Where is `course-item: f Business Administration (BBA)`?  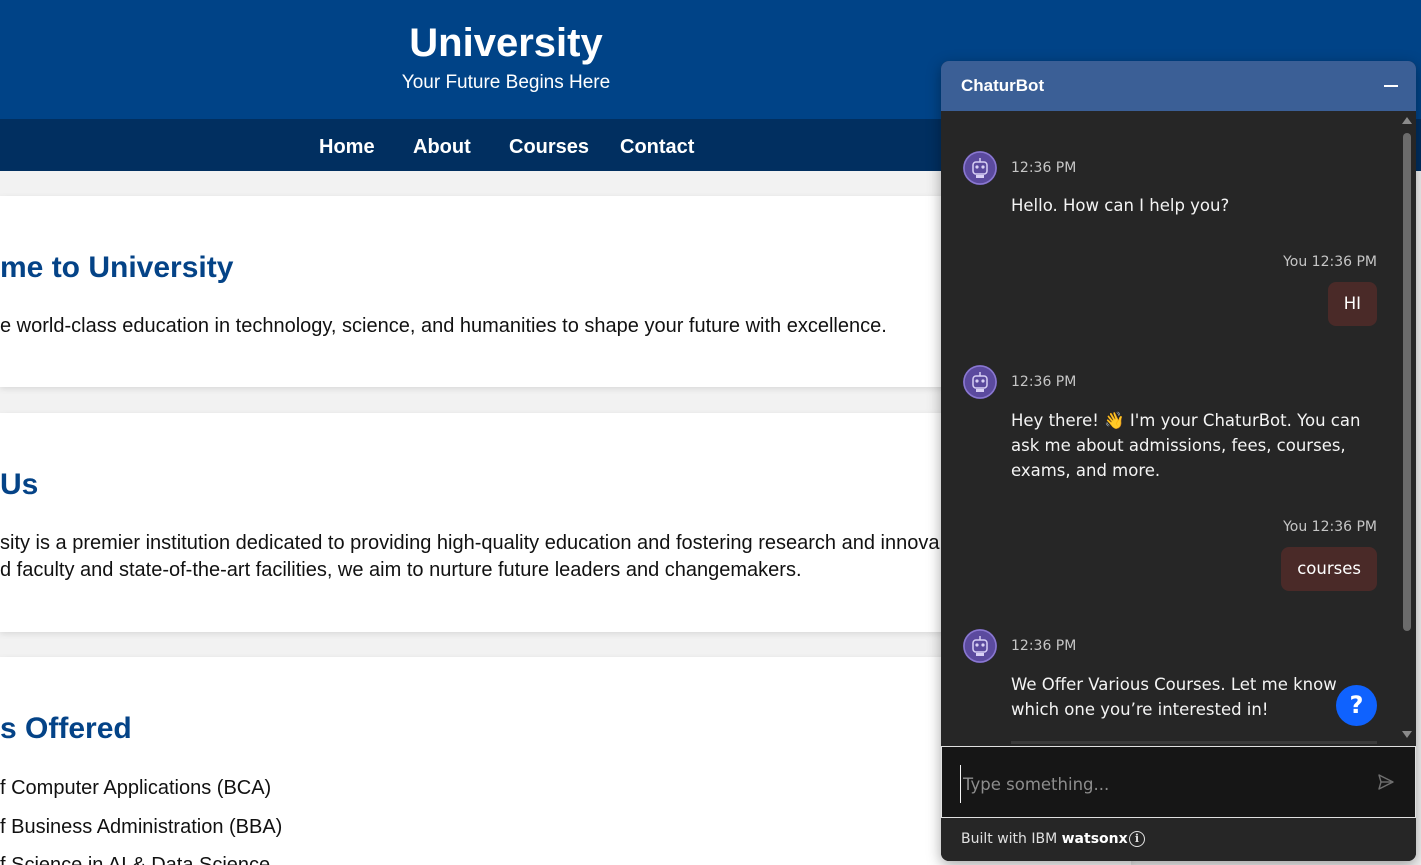 course-item: f Business Administration (BBA) is located at coordinates (141, 827).